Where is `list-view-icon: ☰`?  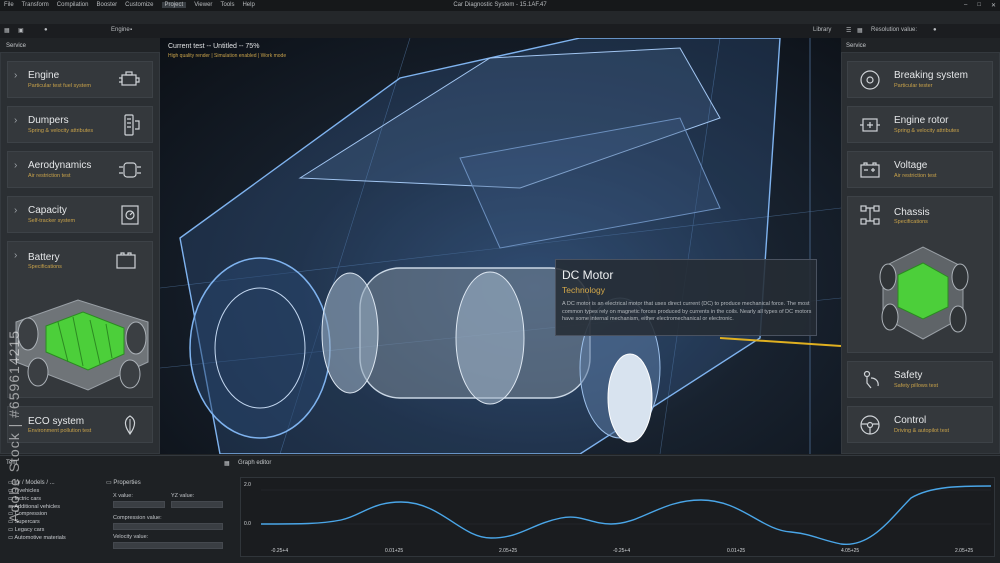
list-view-icon: ☰ is located at coordinates (848, 30).